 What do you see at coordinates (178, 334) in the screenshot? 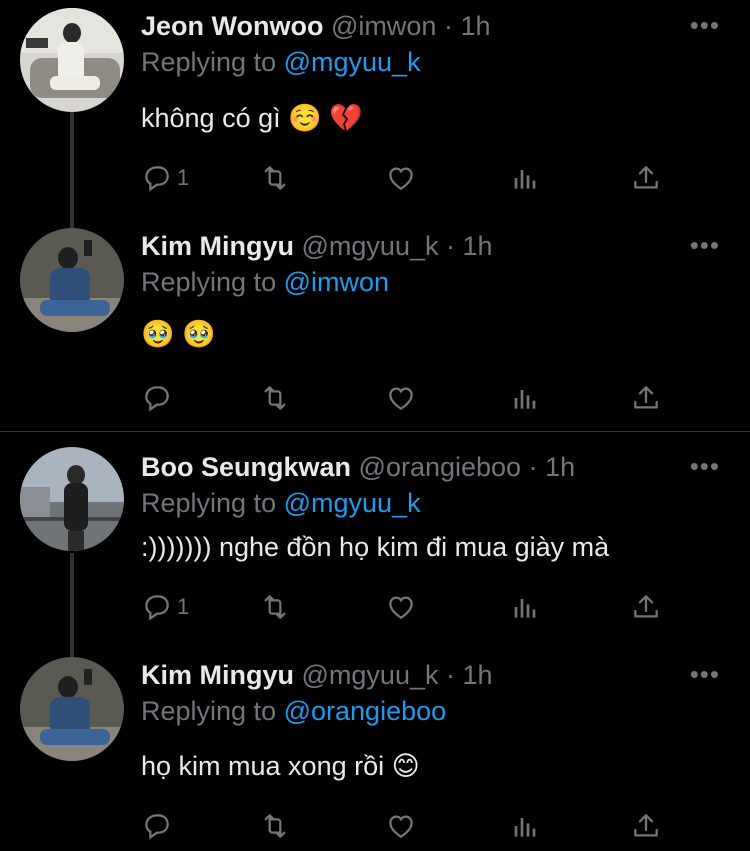
I see `tweet-text: 🥹 🥹` at bounding box center [178, 334].